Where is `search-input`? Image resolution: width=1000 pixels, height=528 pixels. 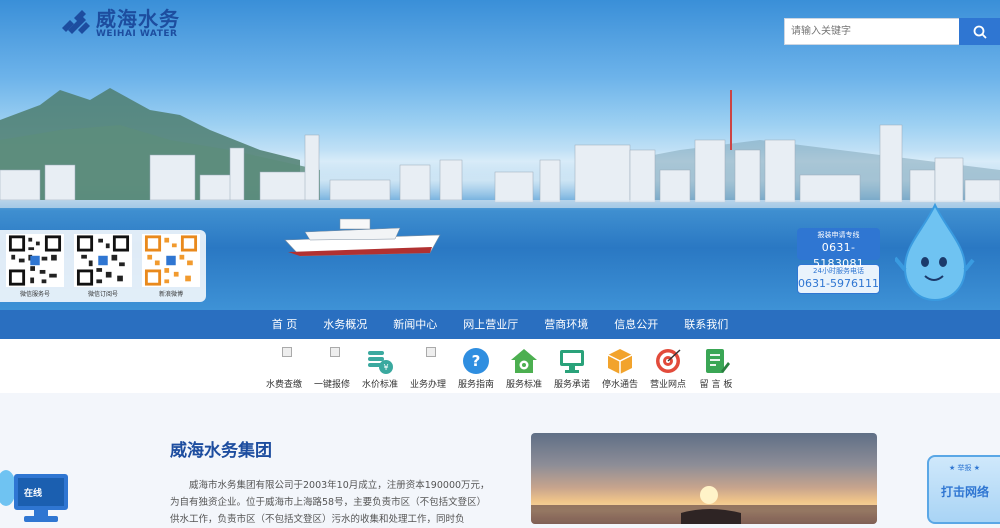 search-input is located at coordinates (871, 31).